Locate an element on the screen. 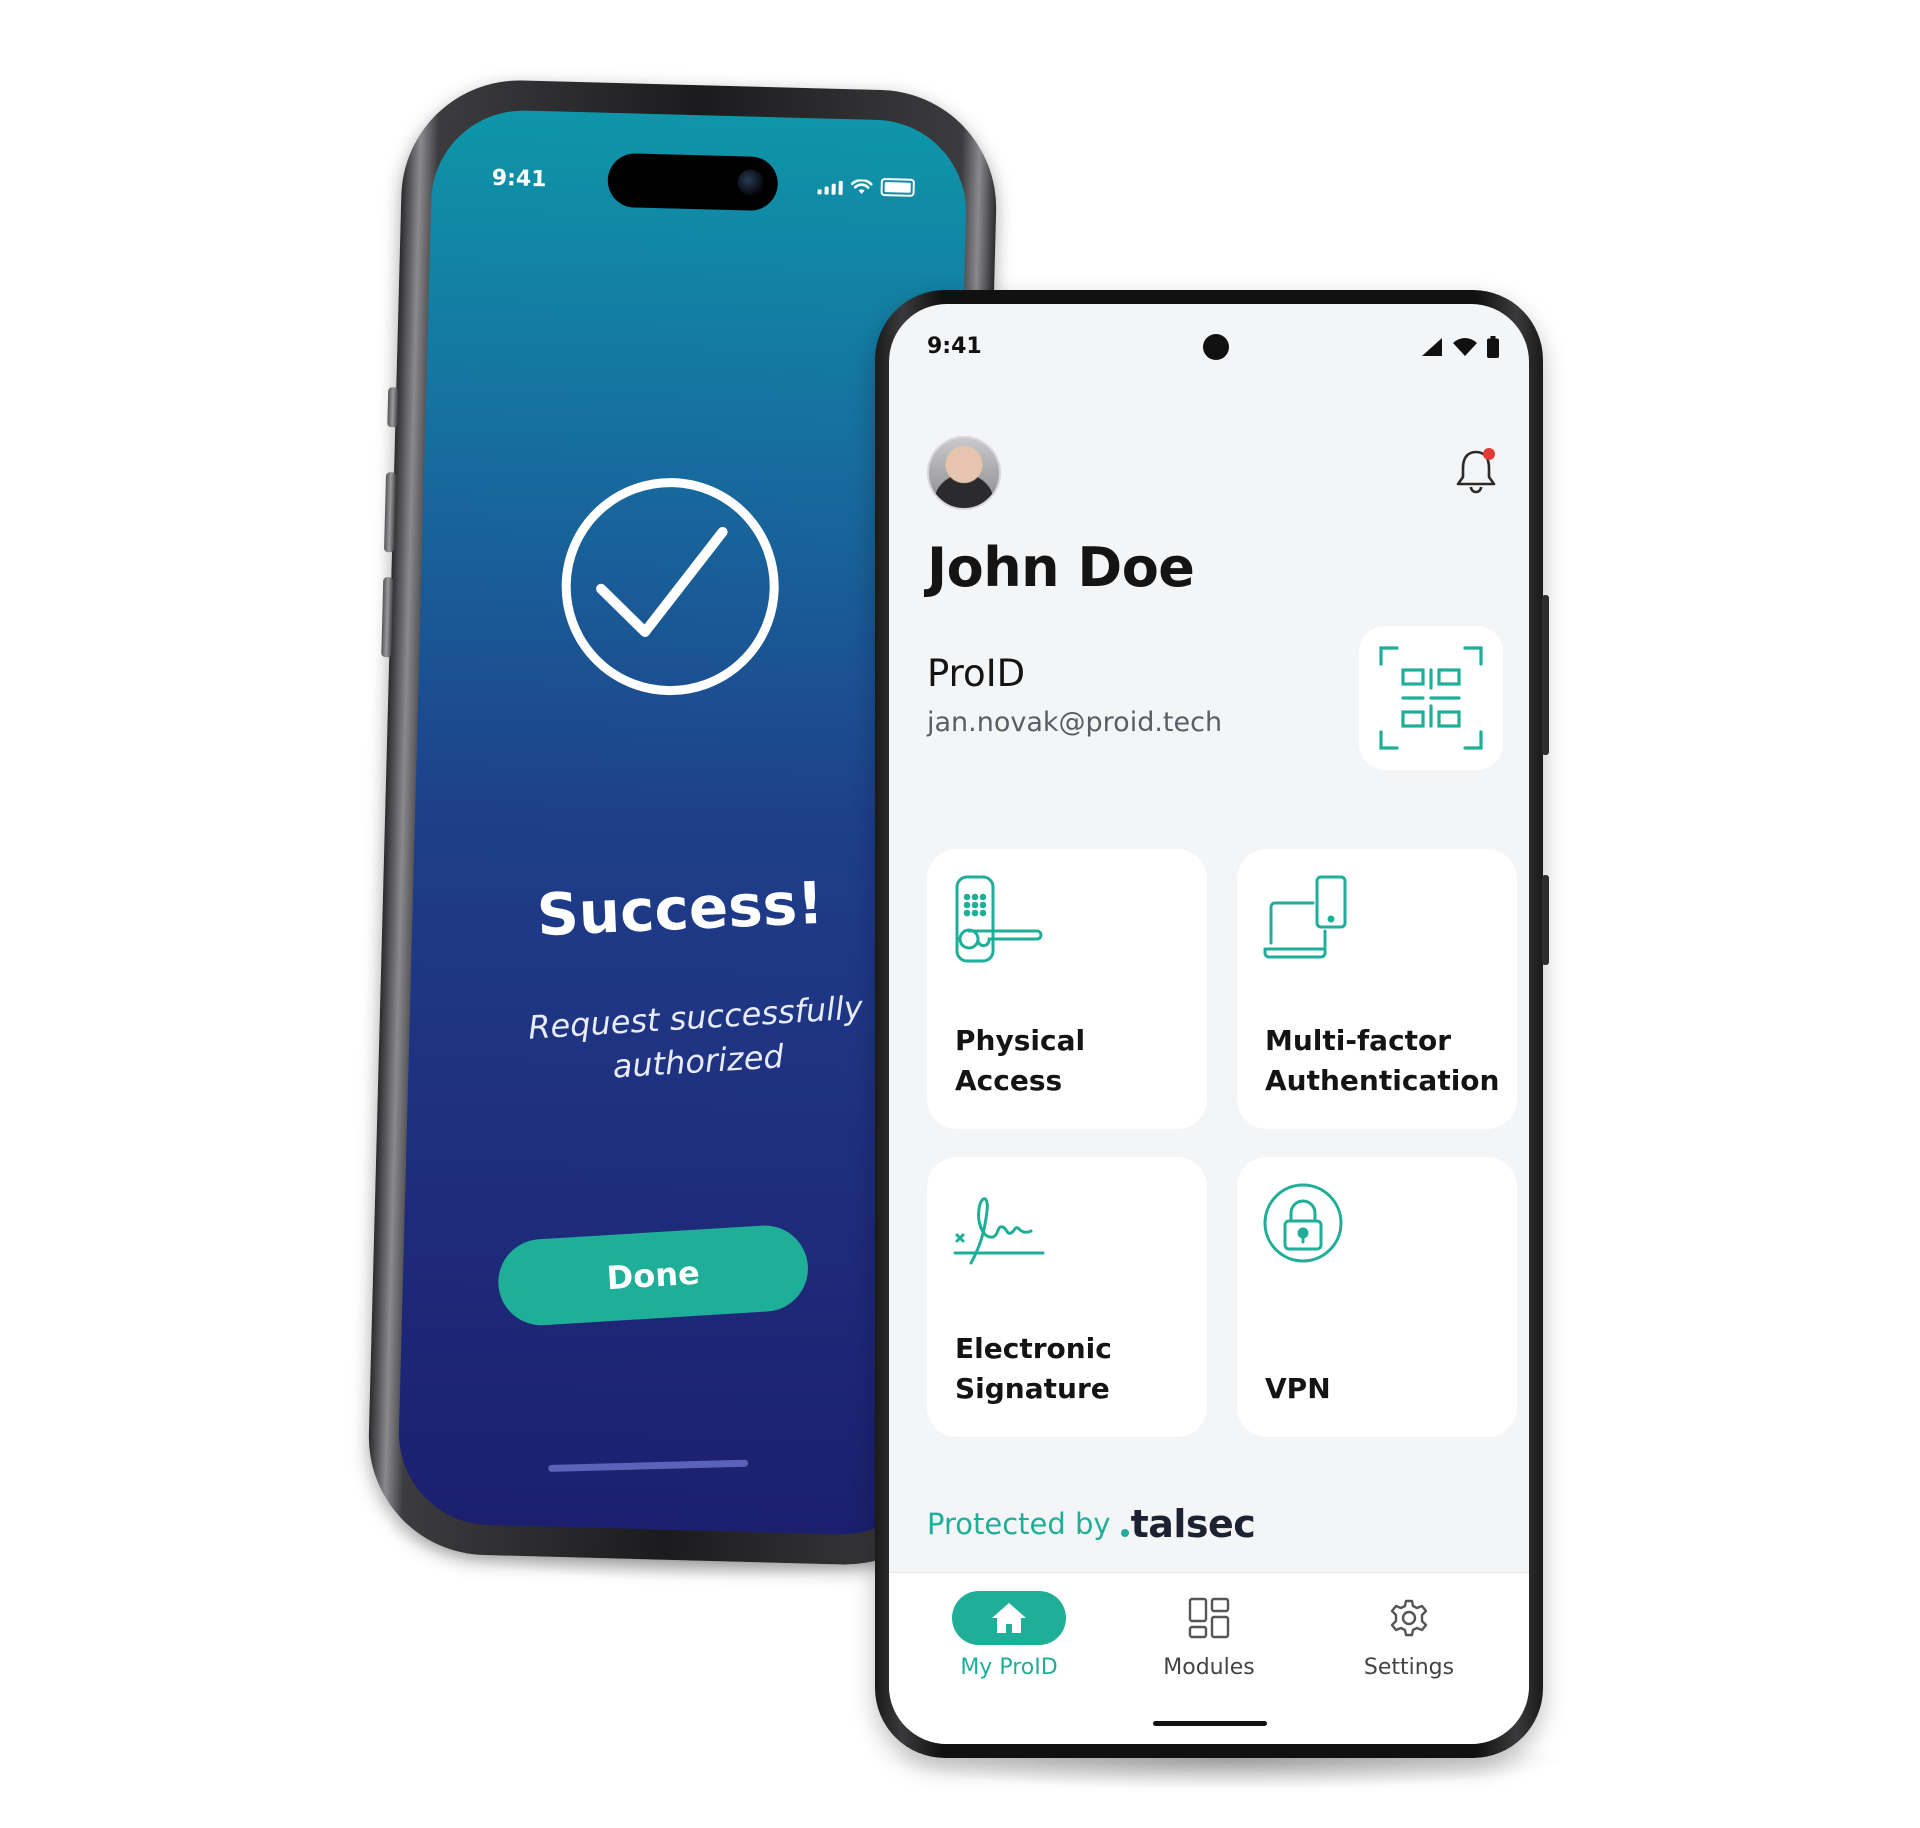  notification-bell-icon is located at coordinates (1476, 470).